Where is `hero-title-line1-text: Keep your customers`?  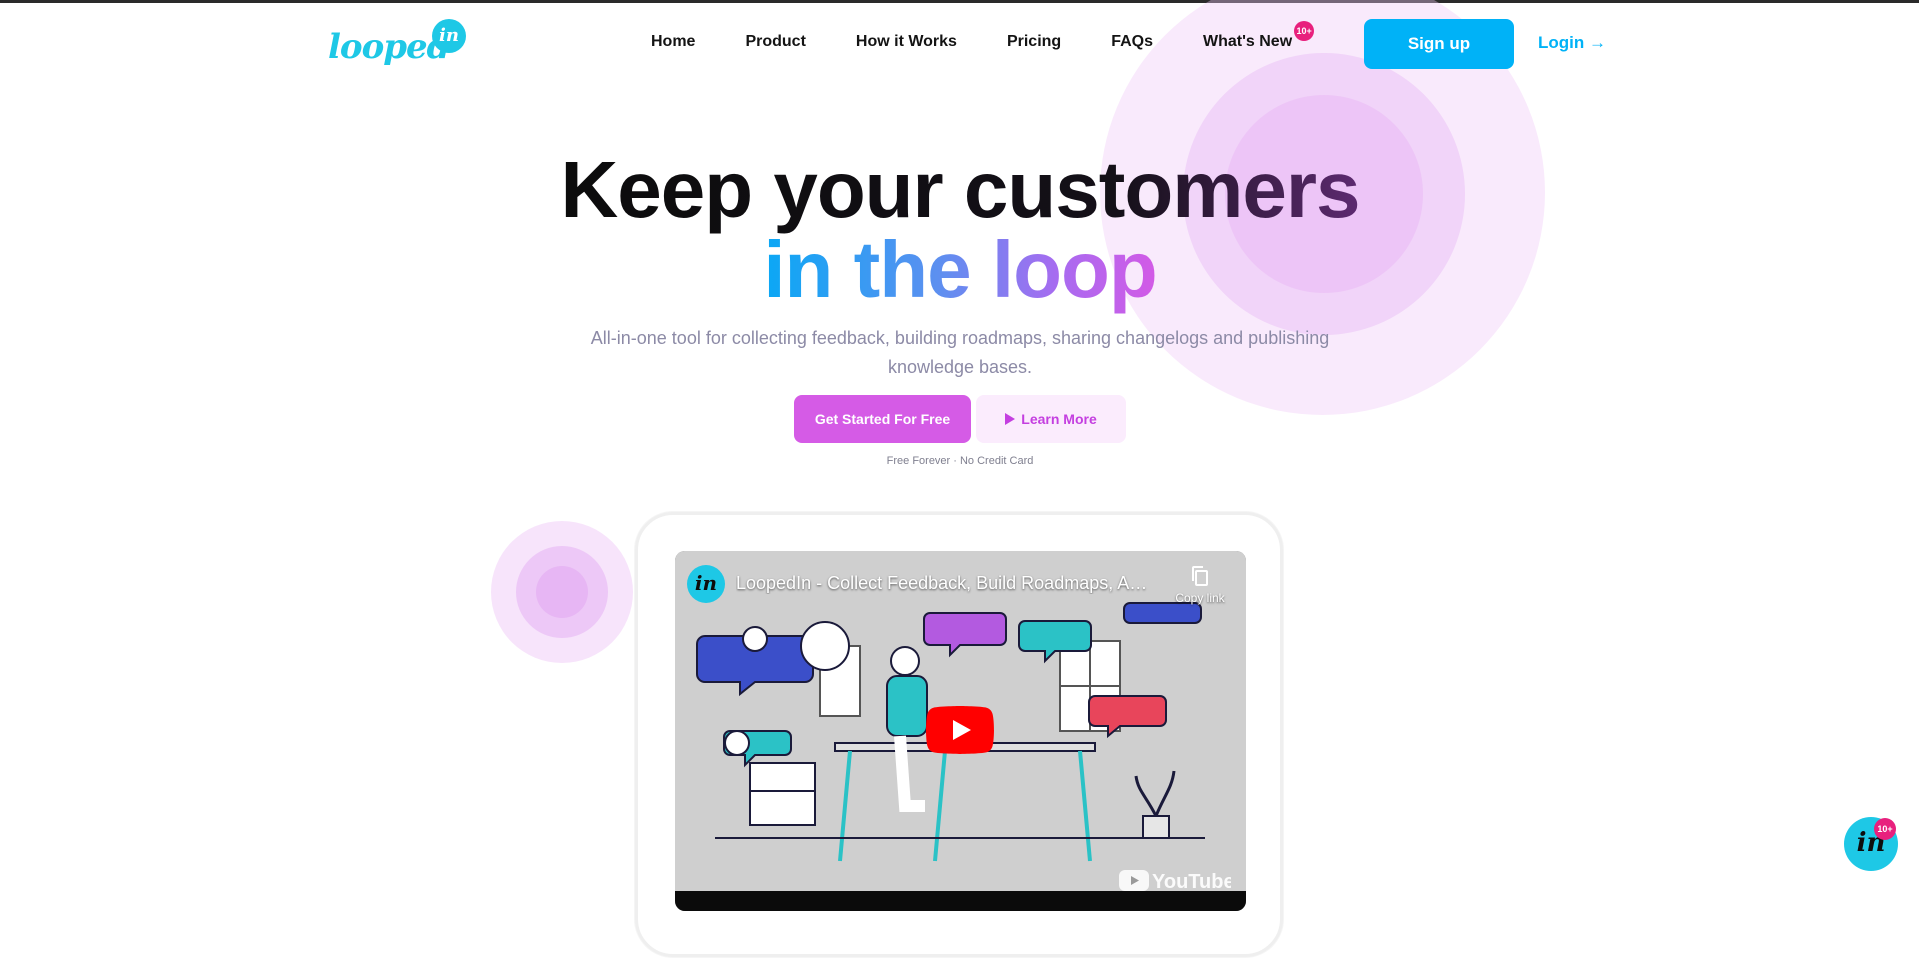 hero-title-line1-text: Keep your customers is located at coordinates (960, 189).